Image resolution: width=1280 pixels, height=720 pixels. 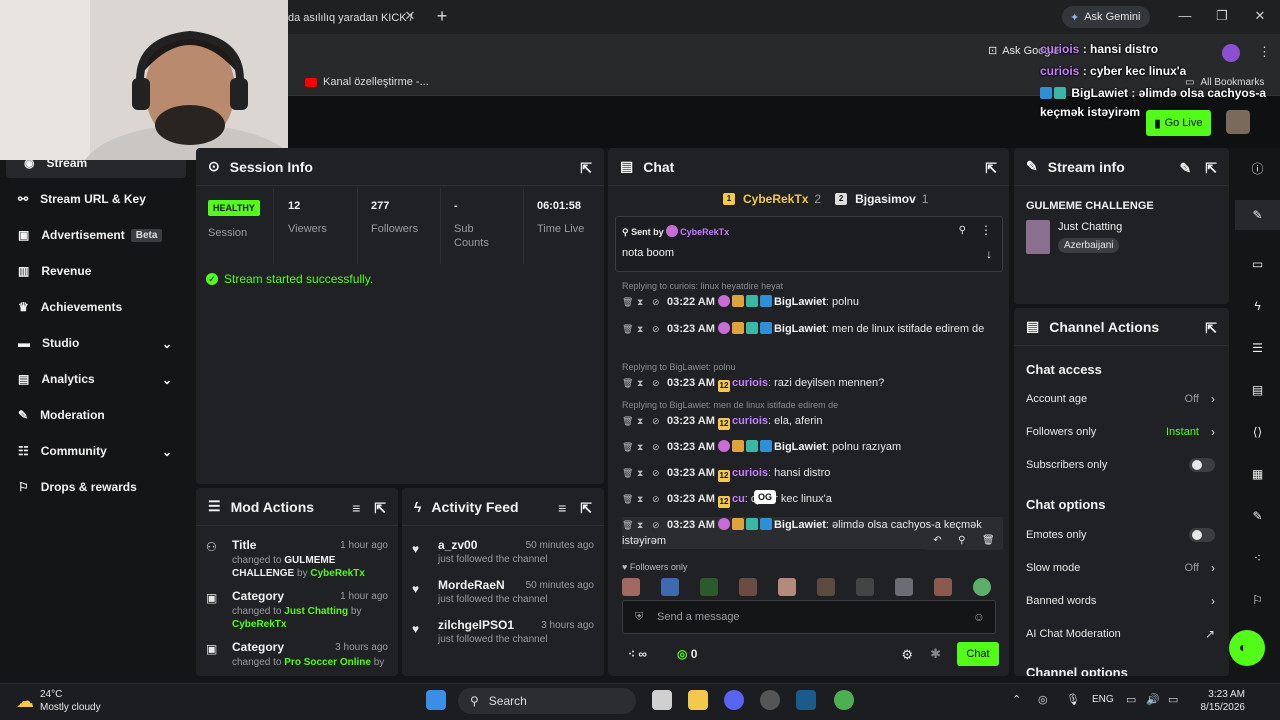 What do you see at coordinates (1120, 634) in the screenshot?
I see `ai-moderation-row: AI Chat Moderation ↗` at bounding box center [1120, 634].